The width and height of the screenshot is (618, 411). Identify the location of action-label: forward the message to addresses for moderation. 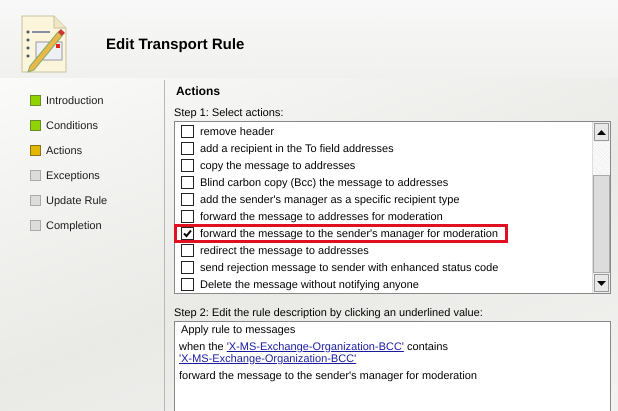
(321, 216).